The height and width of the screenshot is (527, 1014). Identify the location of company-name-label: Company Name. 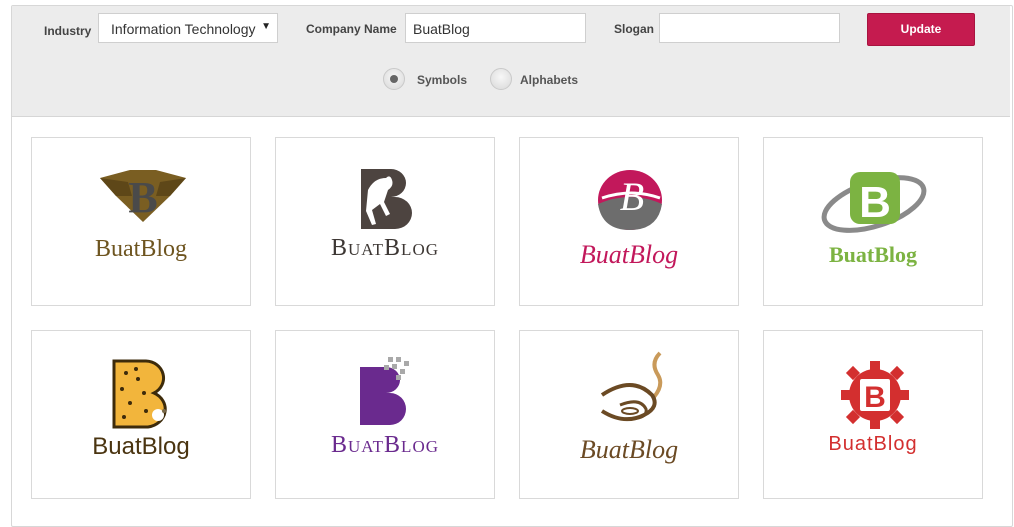
(351, 29).